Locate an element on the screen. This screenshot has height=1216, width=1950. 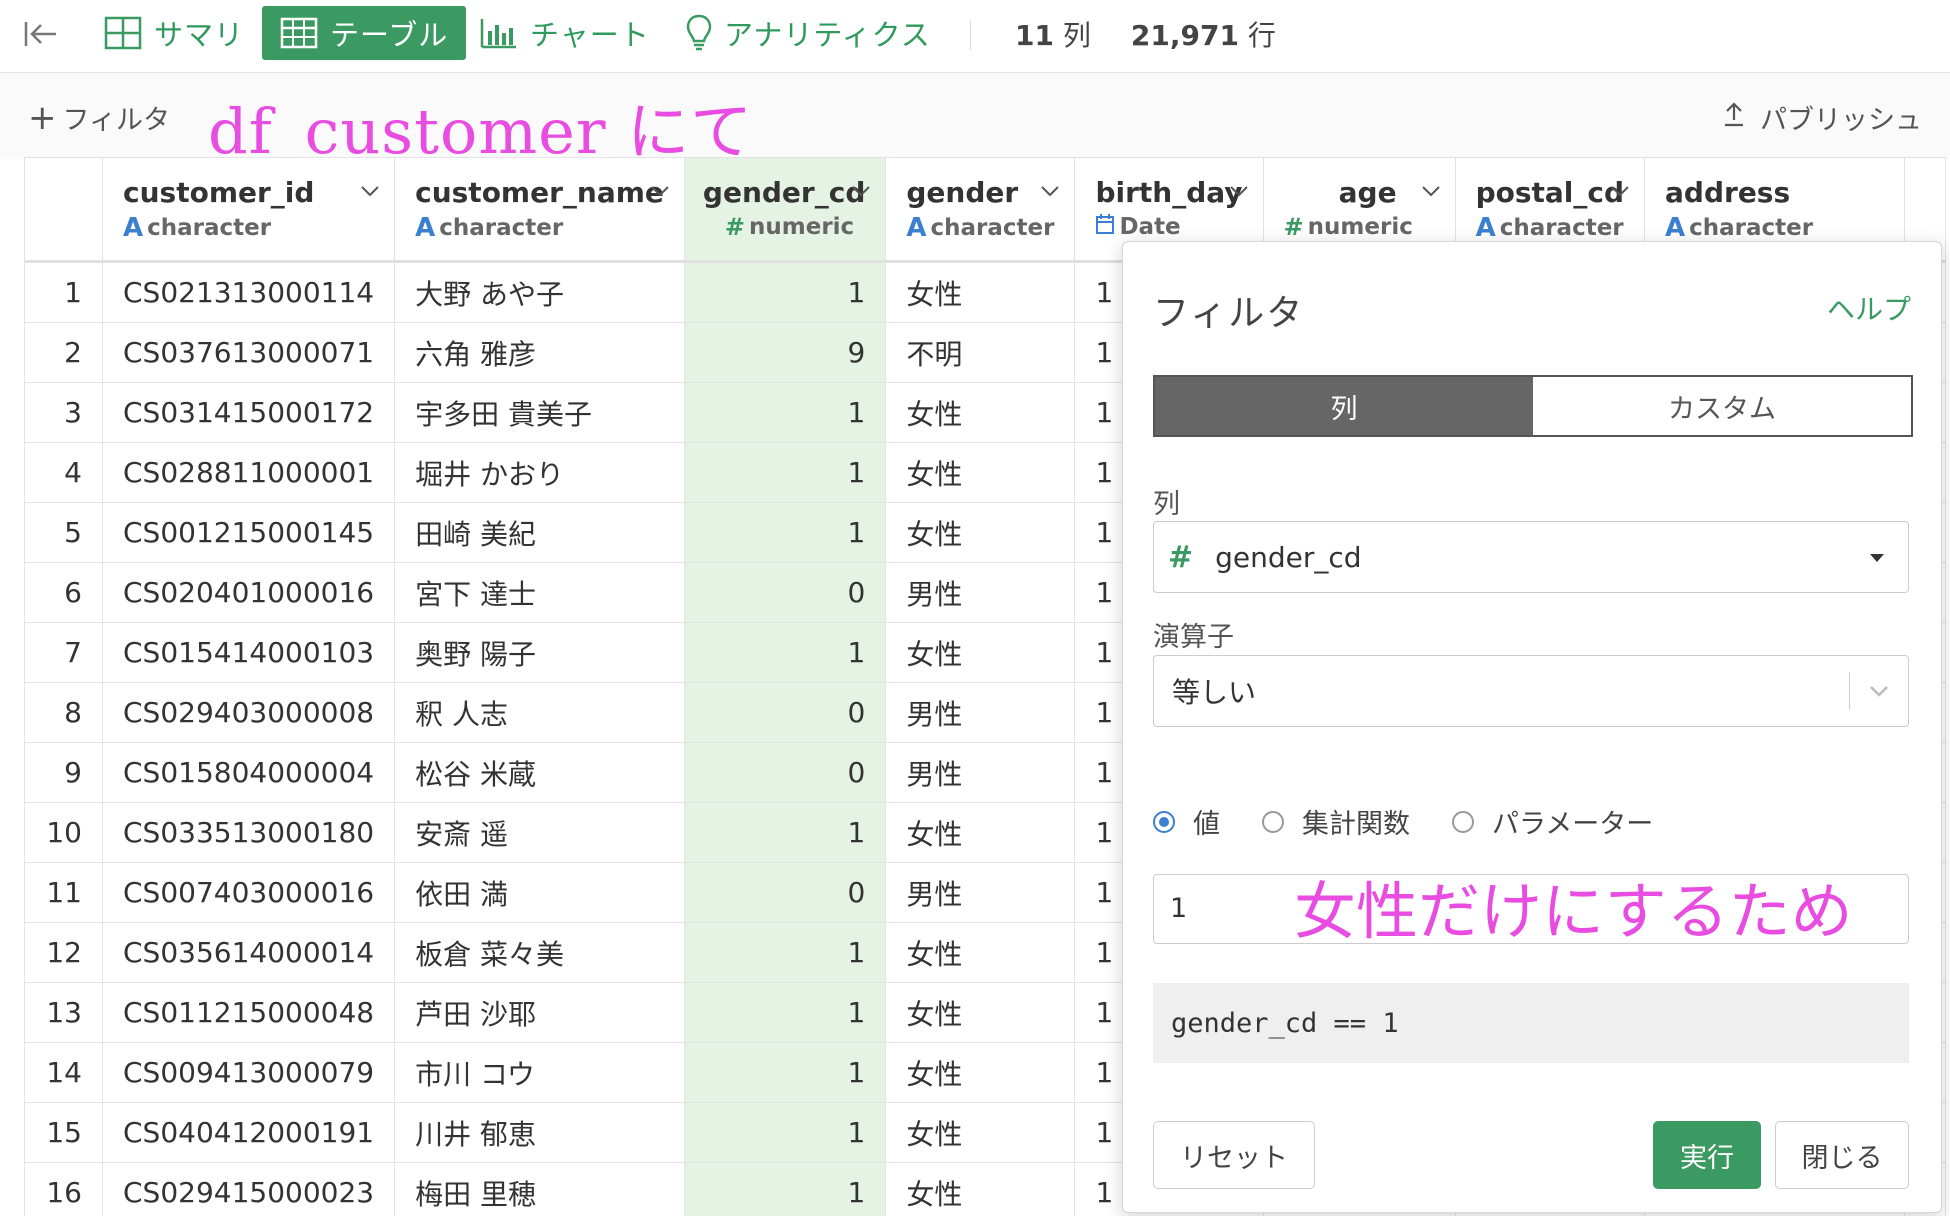
summary-grid-icon is located at coordinates (123, 33).